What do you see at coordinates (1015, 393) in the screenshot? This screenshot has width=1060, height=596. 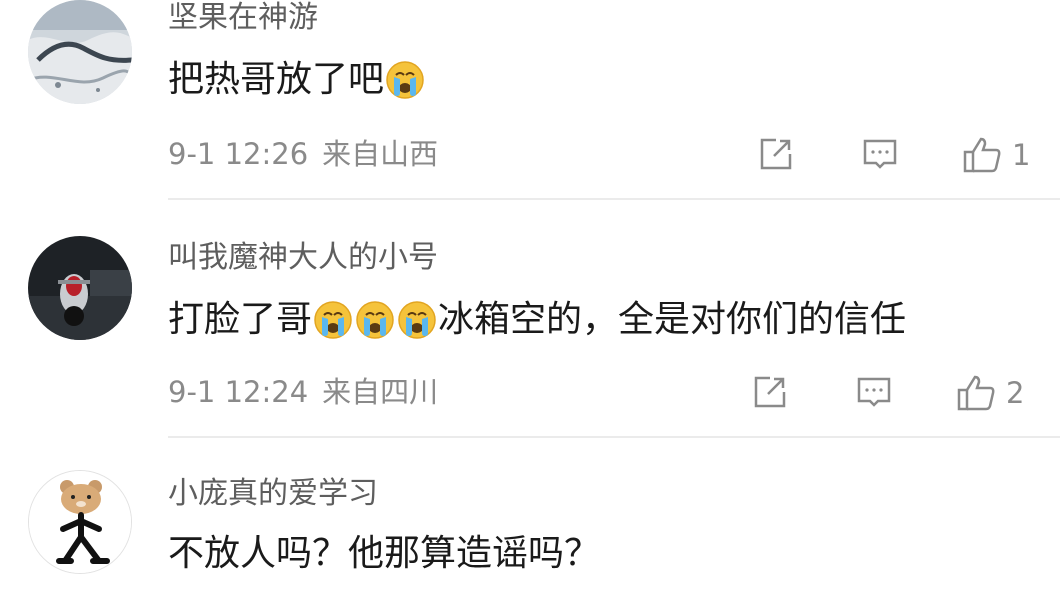 I see `like-count: 2` at bounding box center [1015, 393].